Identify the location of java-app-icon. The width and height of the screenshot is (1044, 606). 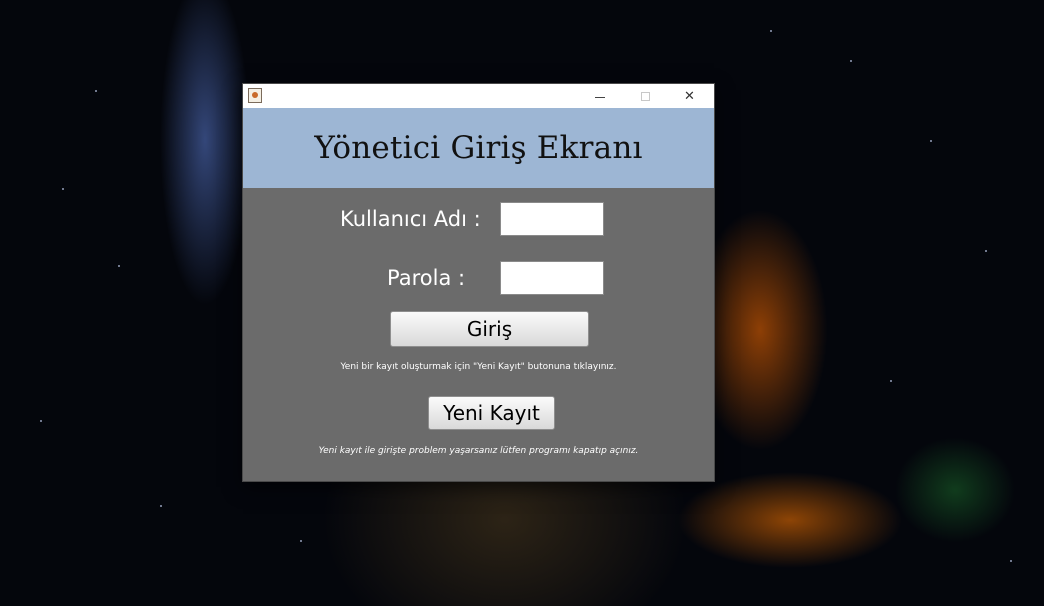
(255, 95).